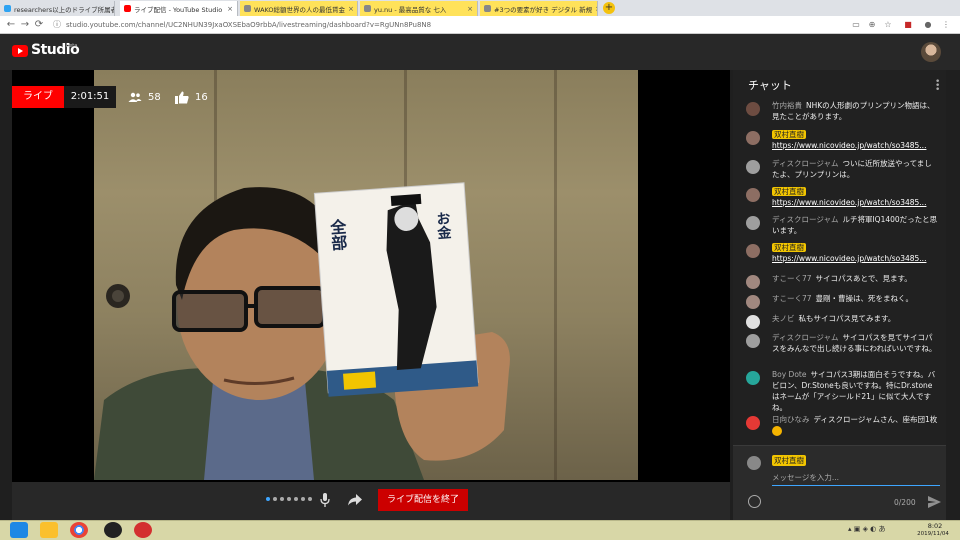  I want to click on zoom-icon: ⊕, so click(872, 25).